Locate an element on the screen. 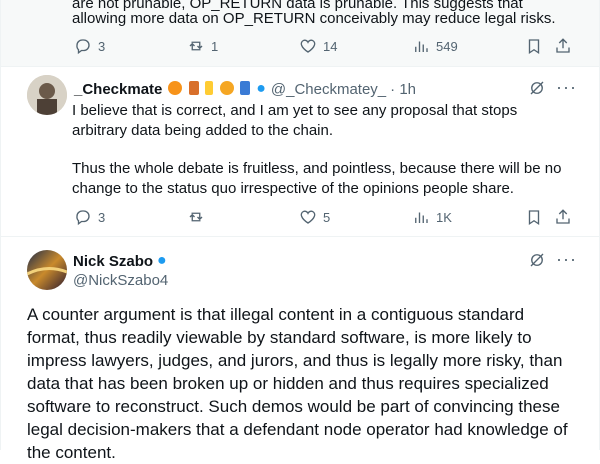 This screenshot has width=600, height=464. key-emoji-icon is located at coordinates (193, 88).